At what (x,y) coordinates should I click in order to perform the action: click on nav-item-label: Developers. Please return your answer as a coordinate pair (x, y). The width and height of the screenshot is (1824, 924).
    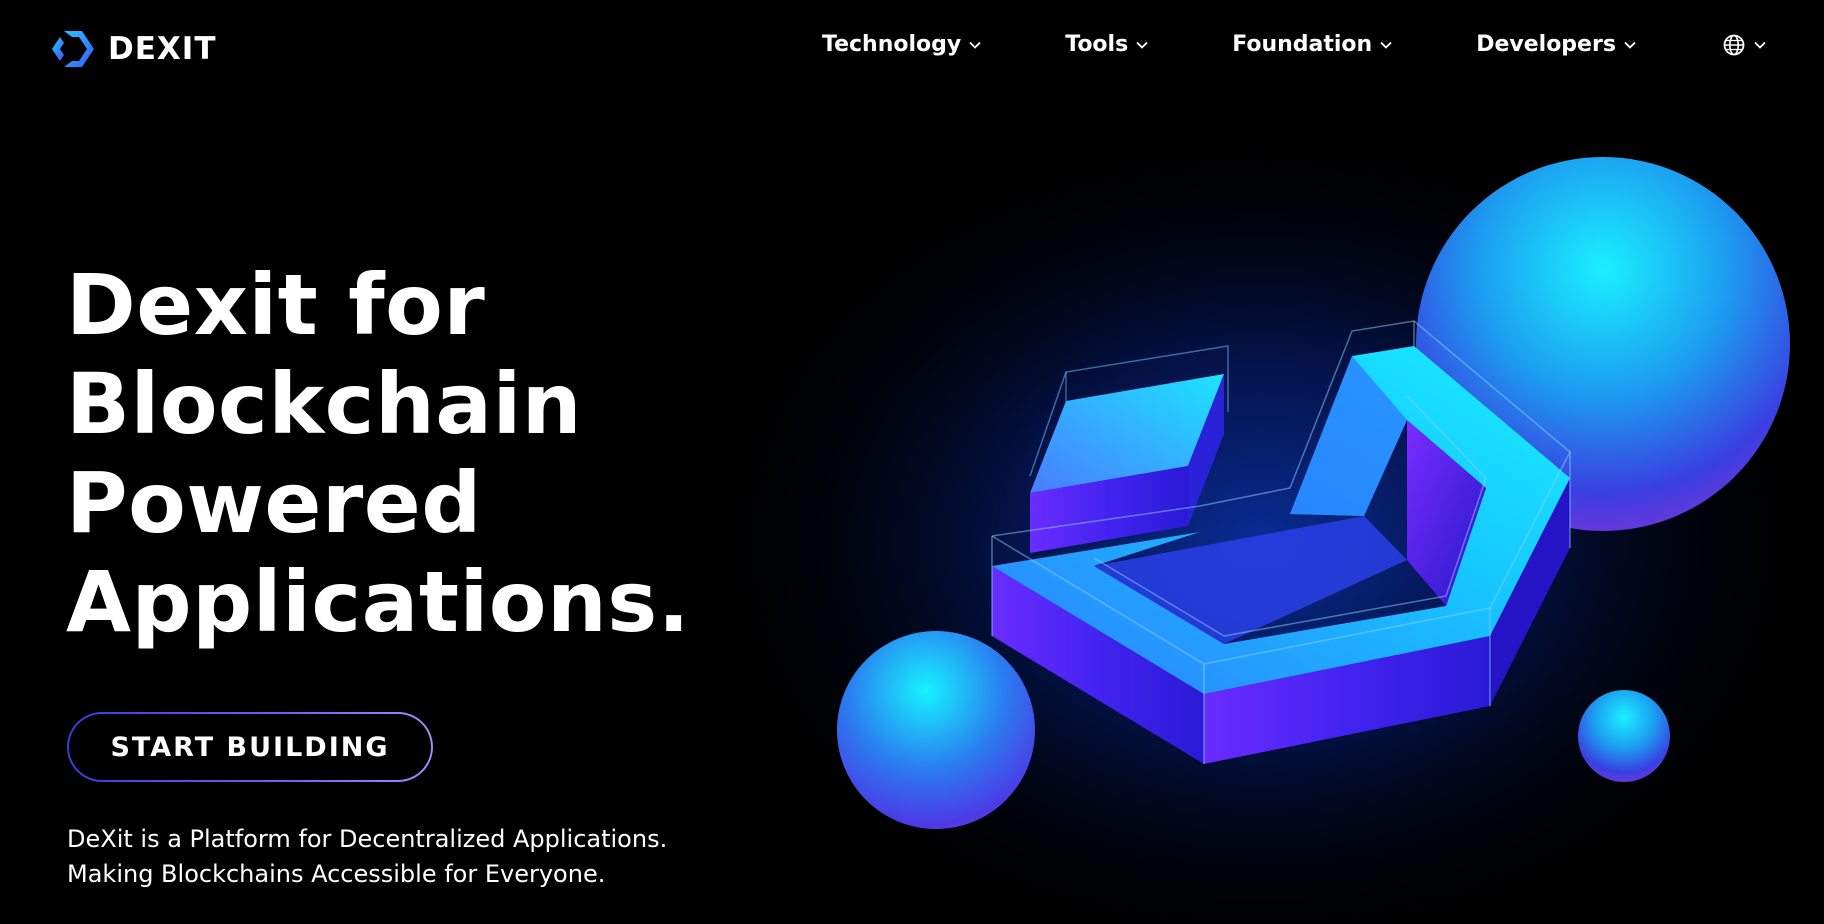
    Looking at the image, I should click on (1546, 44).